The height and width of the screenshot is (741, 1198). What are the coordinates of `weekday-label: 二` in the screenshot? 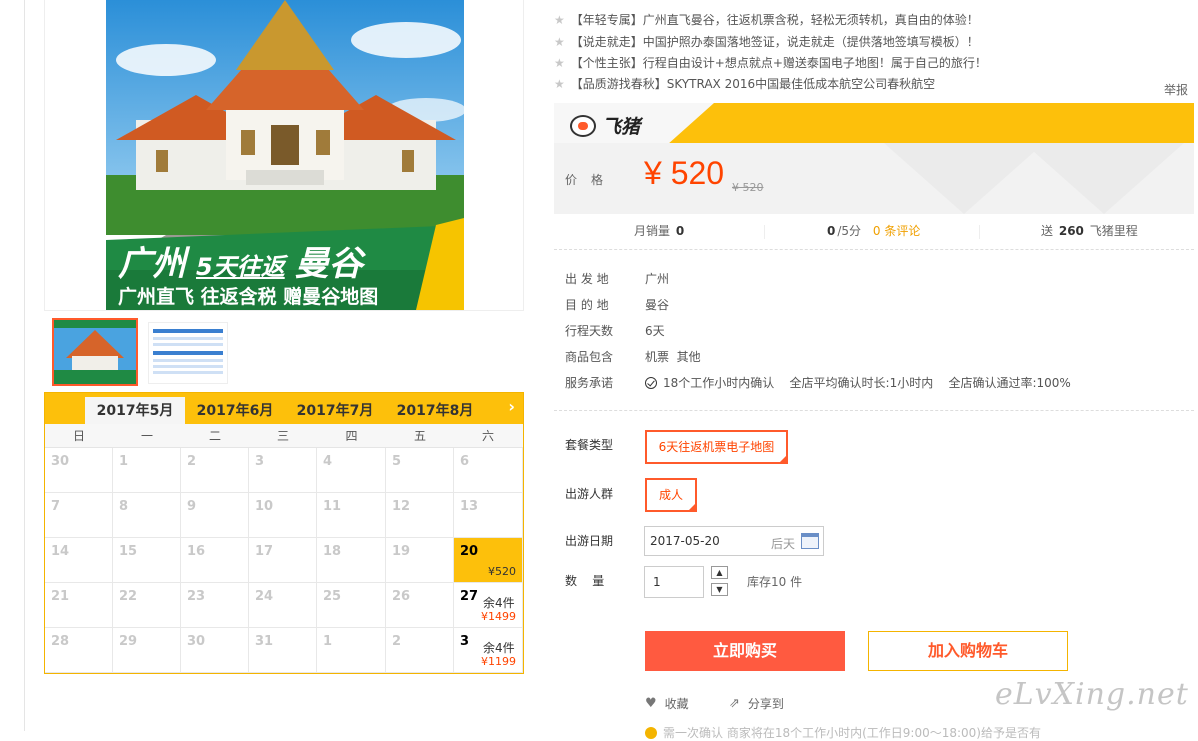 It's located at (214, 436).